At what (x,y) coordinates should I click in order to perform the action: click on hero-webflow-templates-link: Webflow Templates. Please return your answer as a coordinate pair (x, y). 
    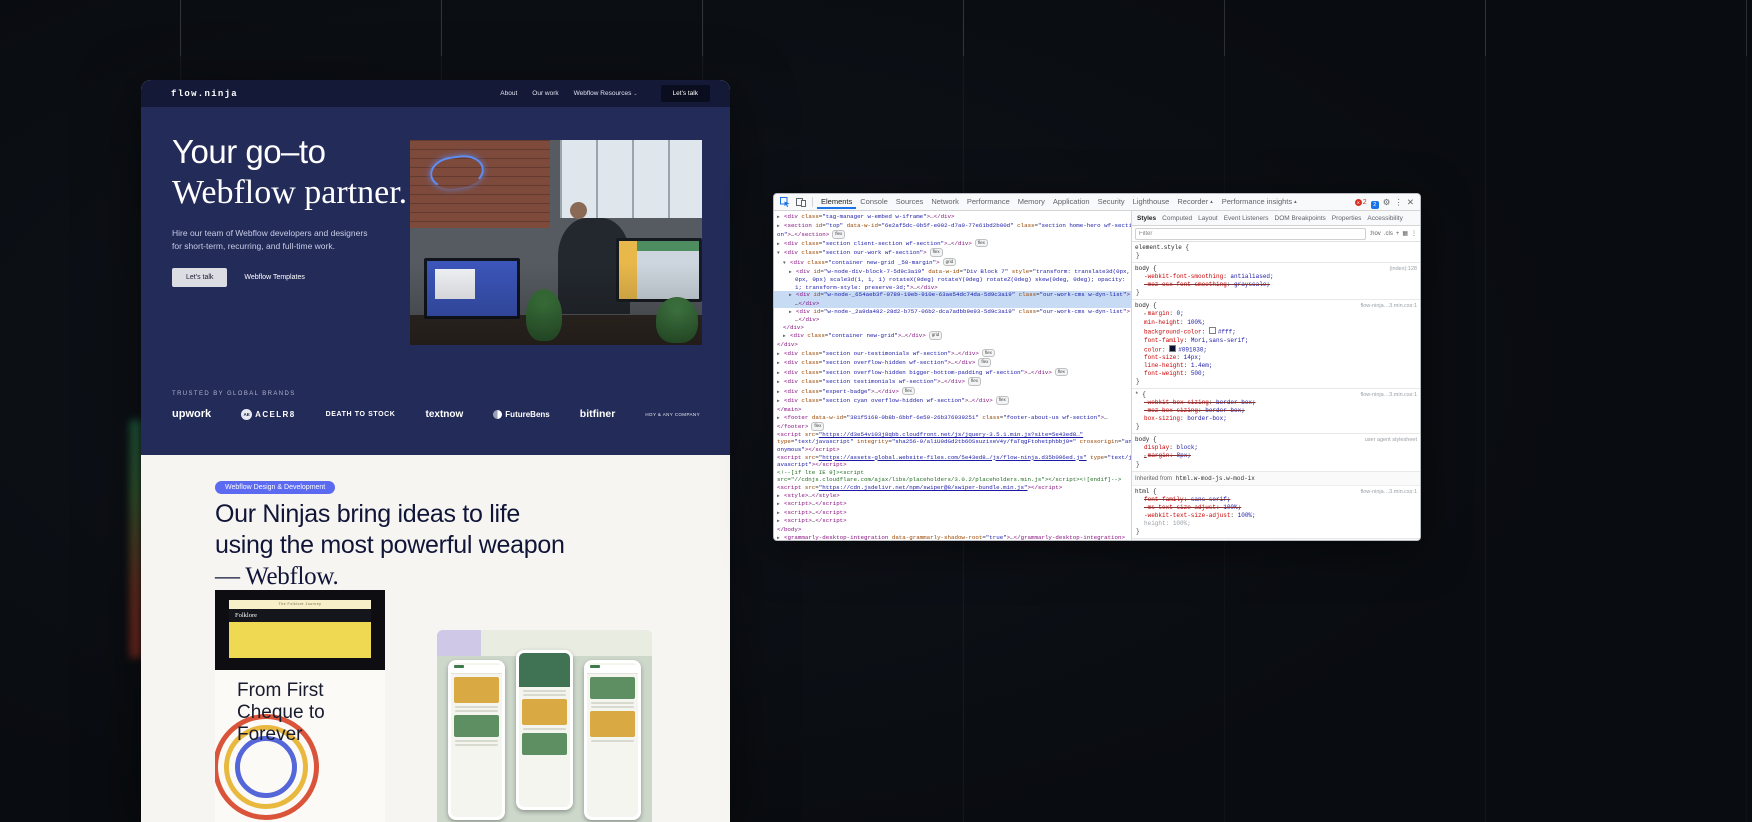
    Looking at the image, I should click on (274, 277).